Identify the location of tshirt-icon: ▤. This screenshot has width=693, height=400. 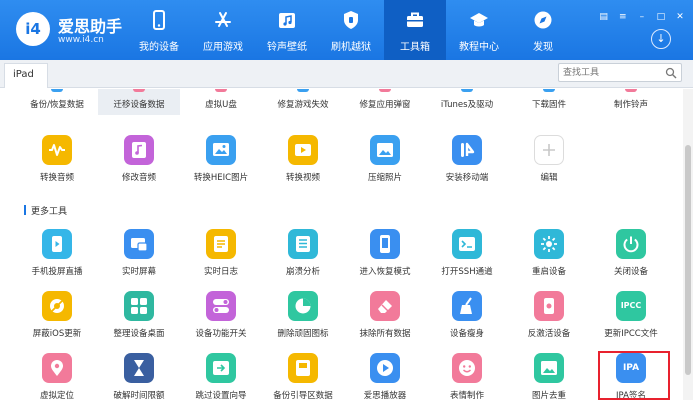
(604, 17).